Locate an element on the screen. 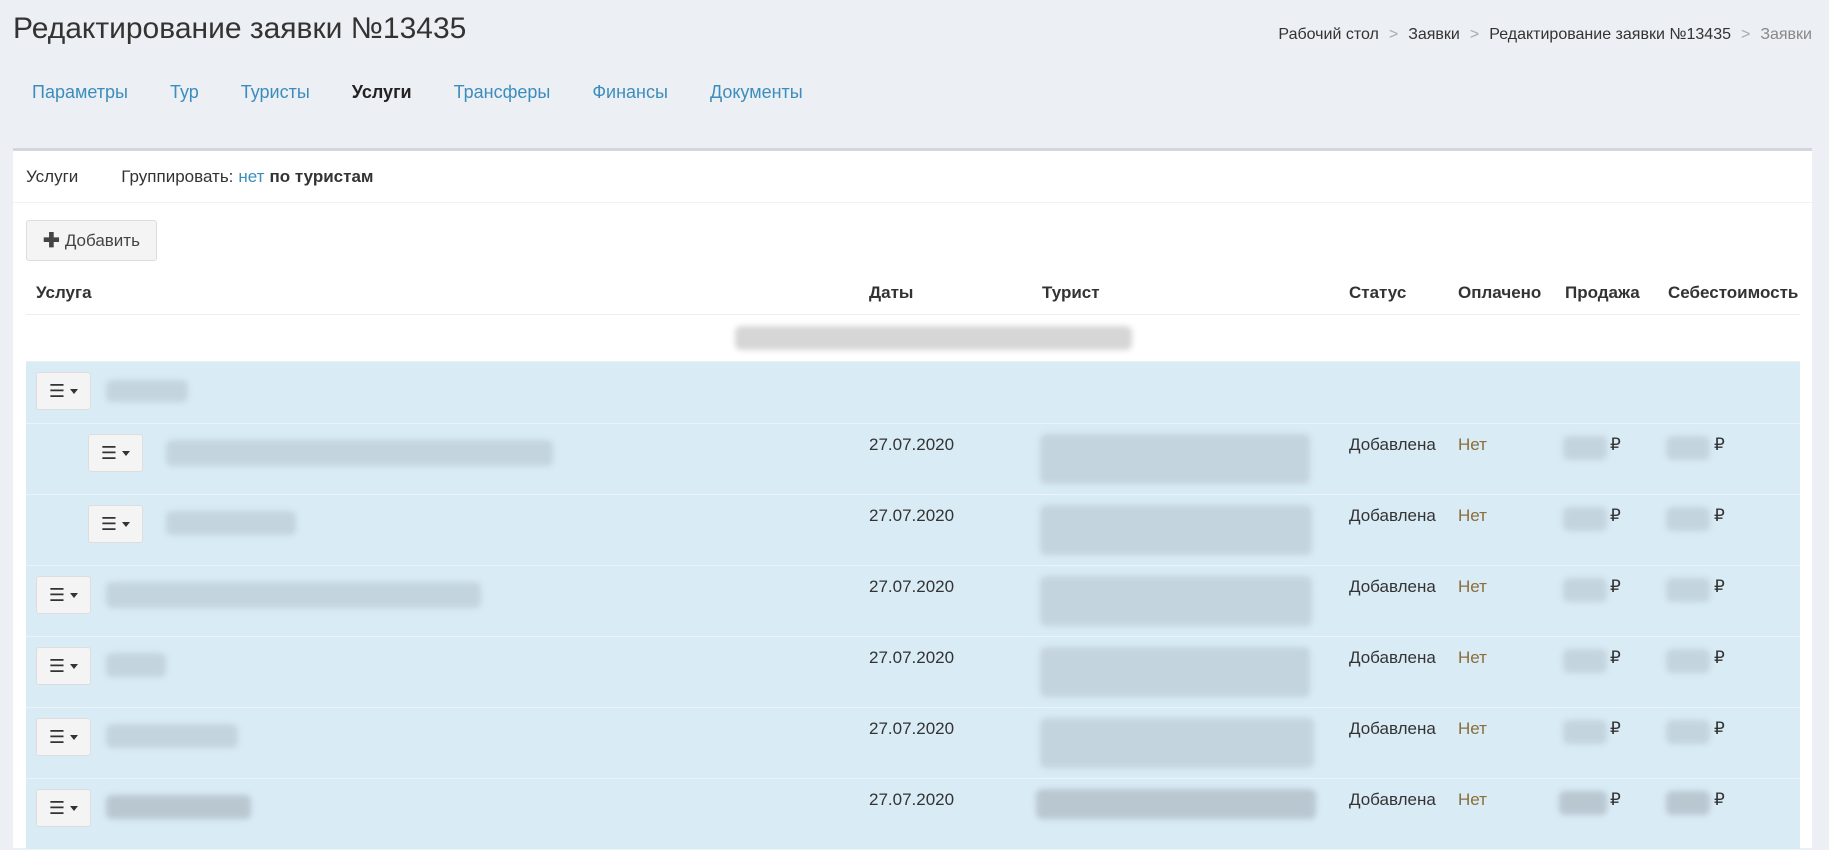  tab-transfers: Трансферы is located at coordinates (502, 92).